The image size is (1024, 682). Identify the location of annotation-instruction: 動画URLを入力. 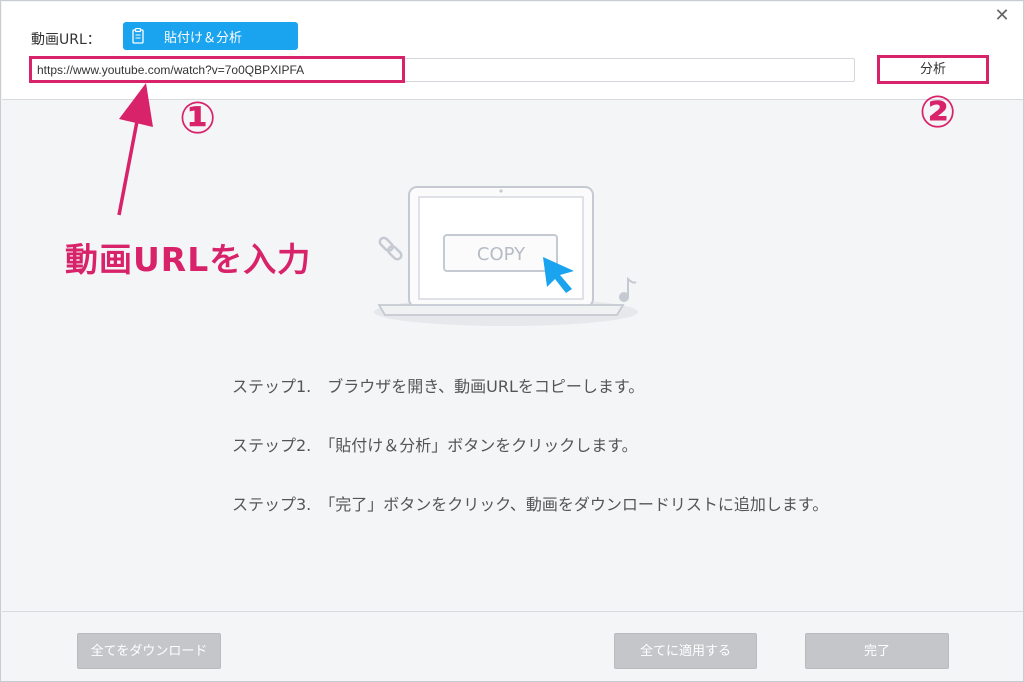
(188, 259).